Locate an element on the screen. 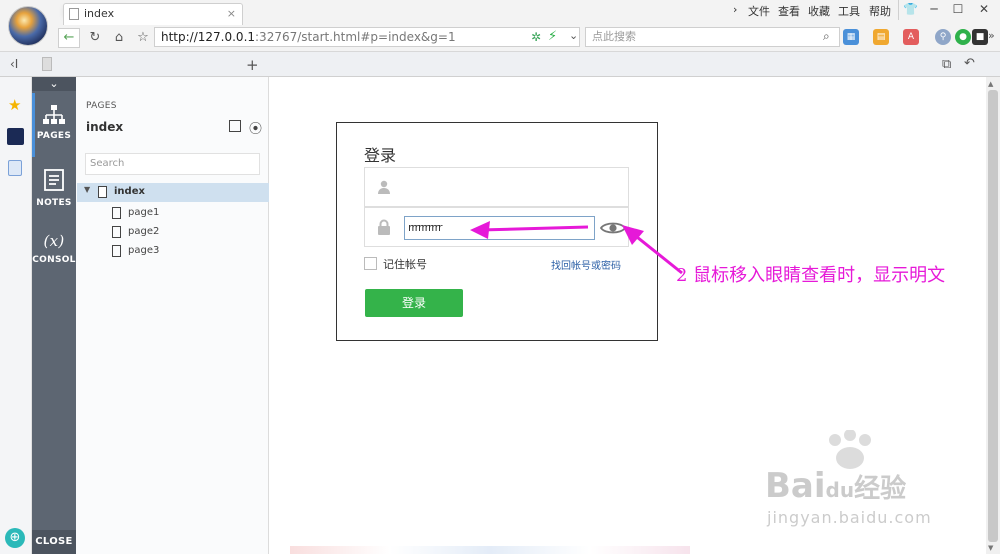 This screenshot has width=1000, height=554. browser-logo is located at coordinates (28, 26).